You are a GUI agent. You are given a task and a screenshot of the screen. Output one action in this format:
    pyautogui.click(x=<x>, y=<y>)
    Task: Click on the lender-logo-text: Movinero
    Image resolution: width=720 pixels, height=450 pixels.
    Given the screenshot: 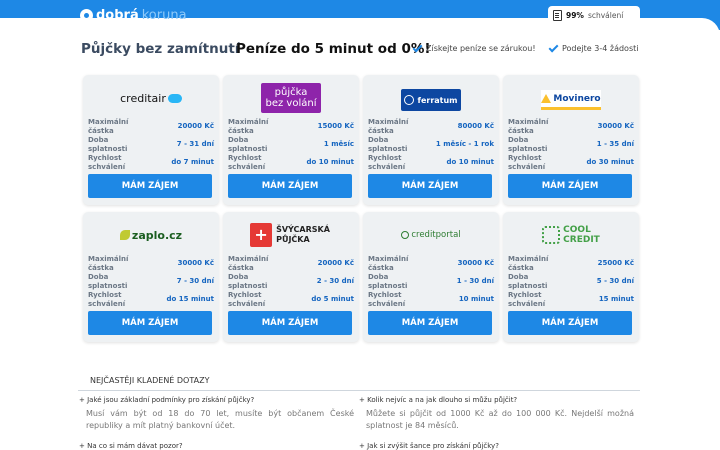 What is the action you would take?
    pyautogui.click(x=577, y=98)
    